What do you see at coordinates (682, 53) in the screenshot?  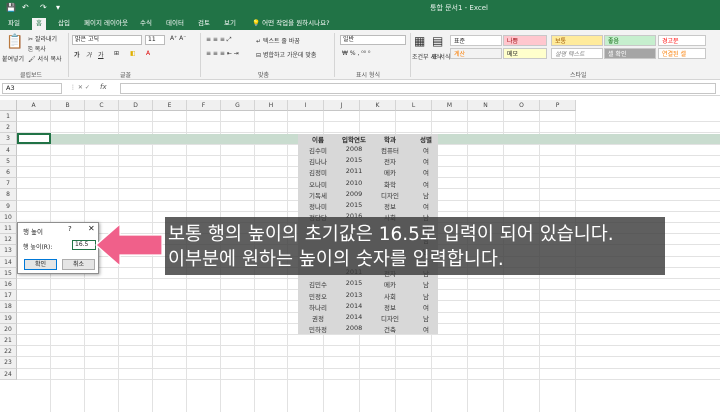 I see `style-linked-cell: 연결된 셀` at bounding box center [682, 53].